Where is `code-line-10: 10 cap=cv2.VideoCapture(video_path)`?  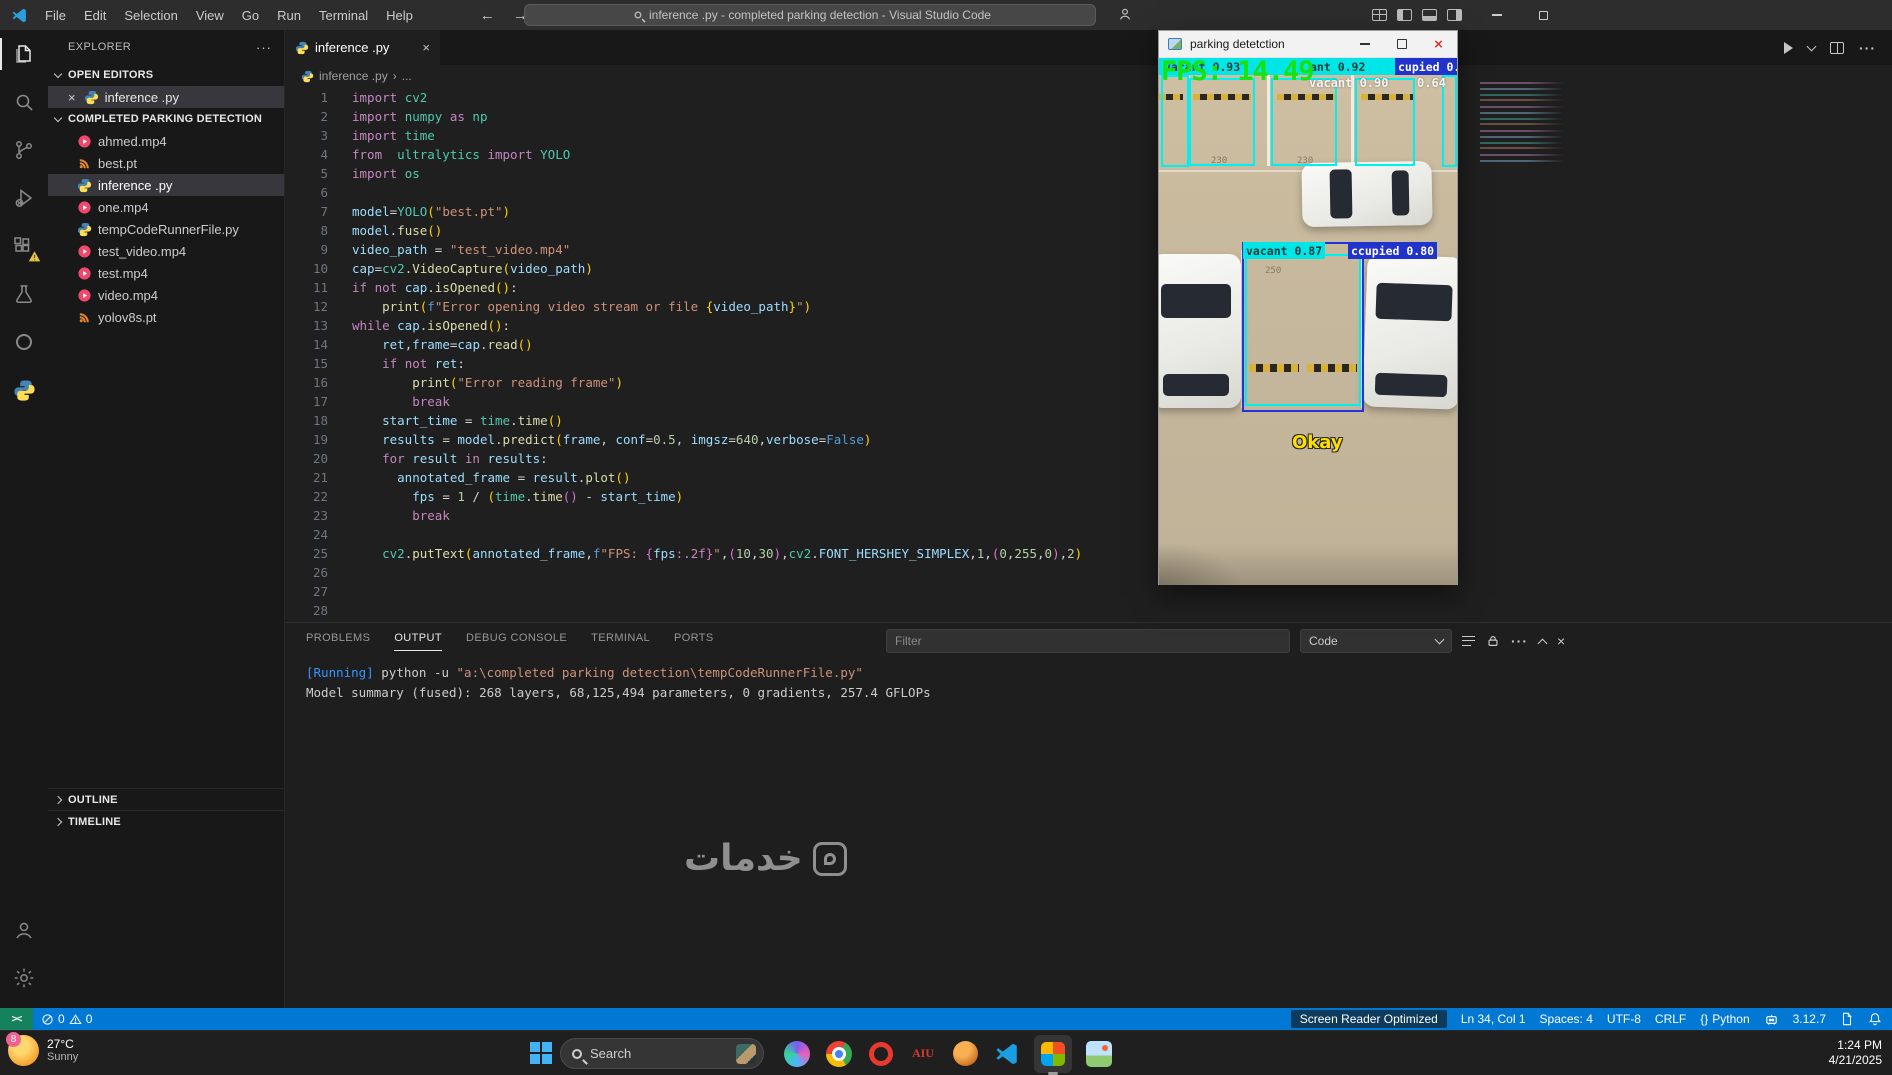
code-line-10: 10 cap=cv2.VideoCapture(video_path) is located at coordinates (1088, 268).